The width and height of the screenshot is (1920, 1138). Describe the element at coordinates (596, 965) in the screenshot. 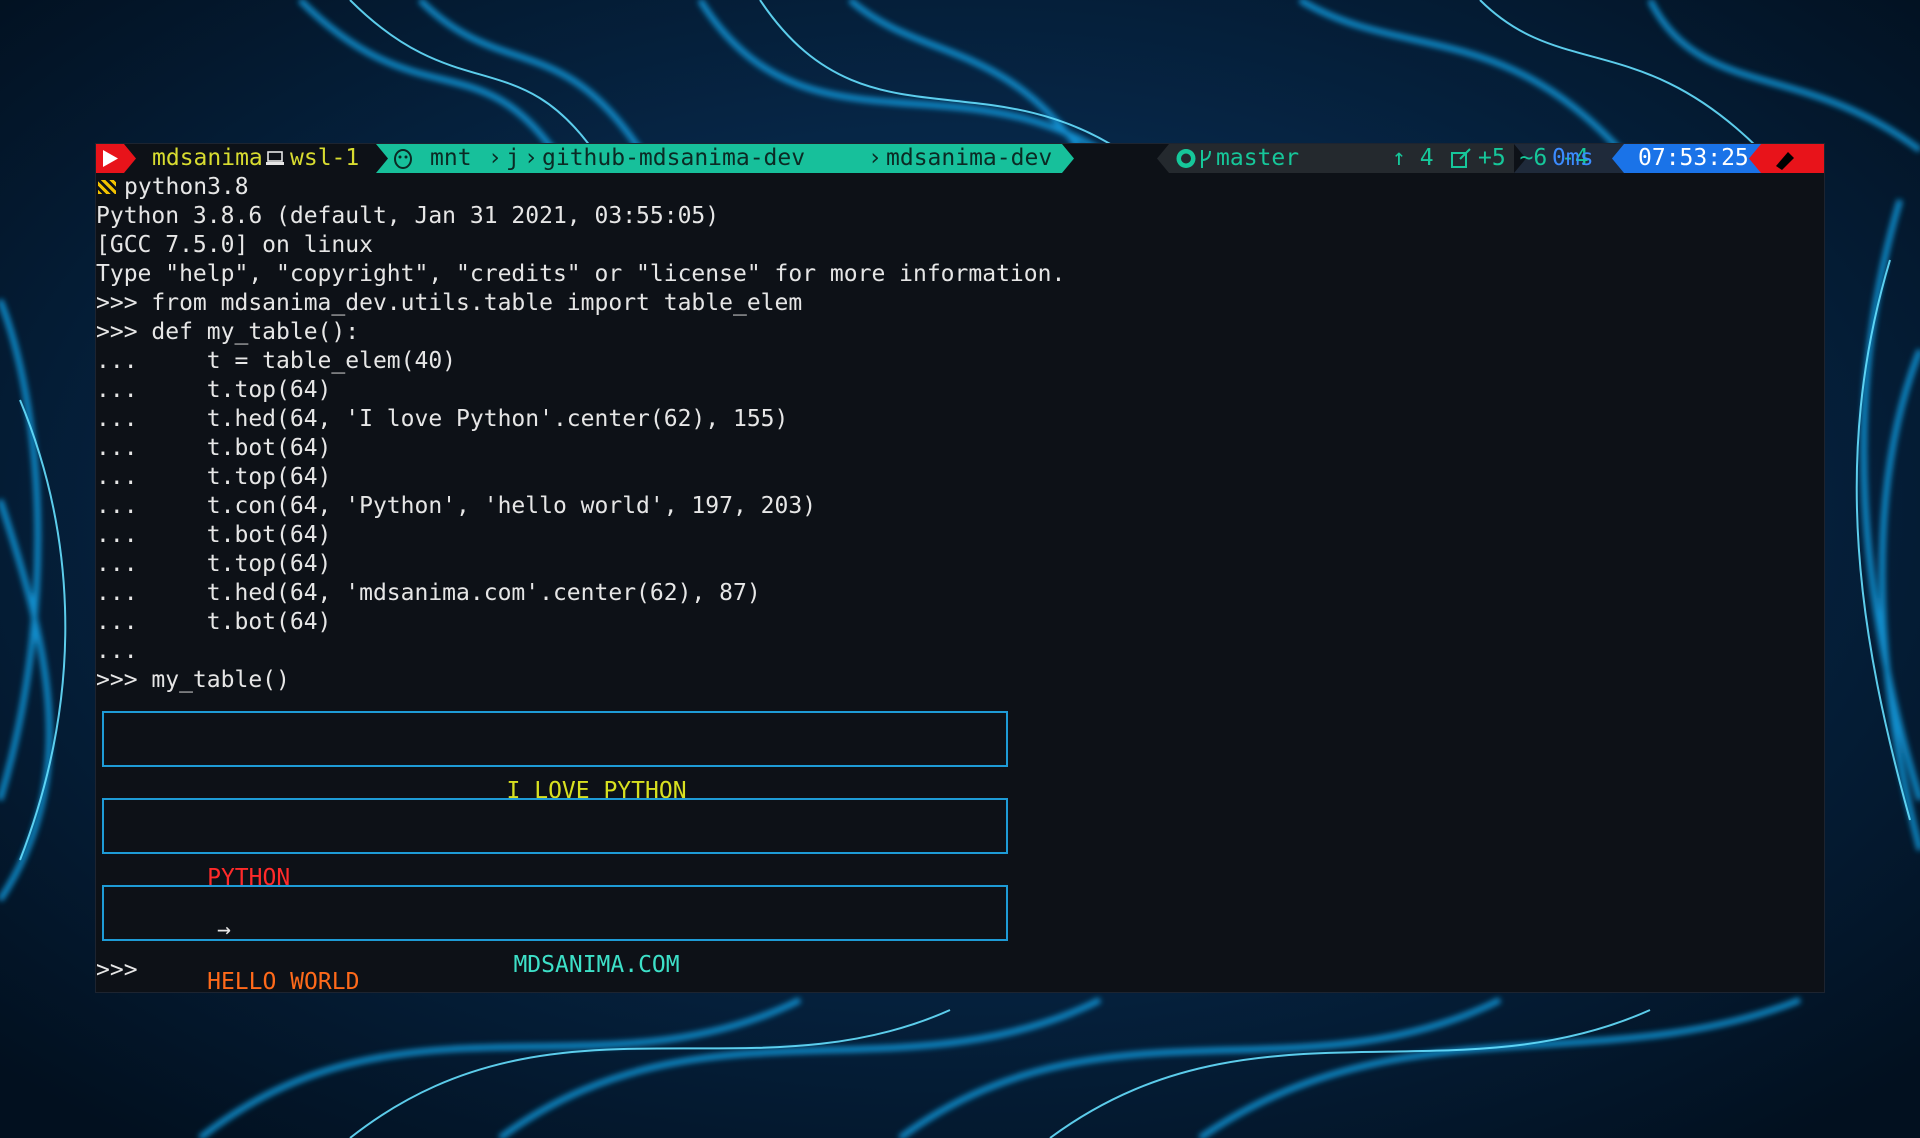

I see `table-header-text: MDSANIMA.COM` at that location.